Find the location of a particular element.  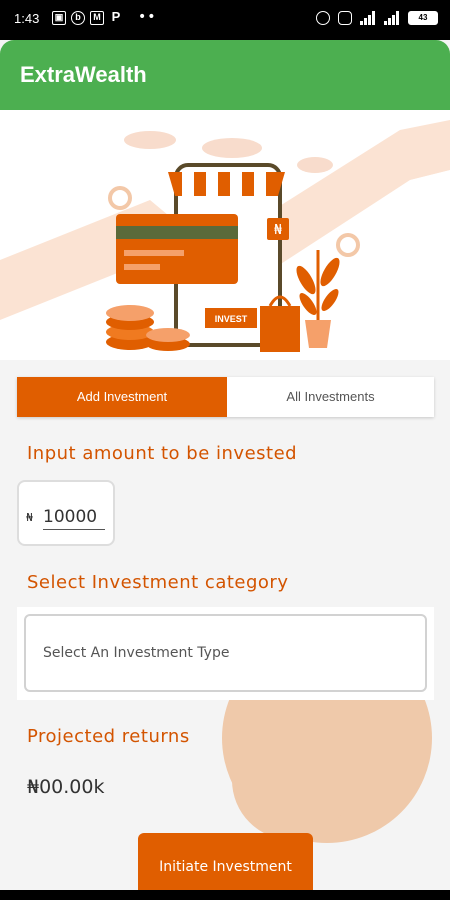

system-nav-bar is located at coordinates (225, 895).